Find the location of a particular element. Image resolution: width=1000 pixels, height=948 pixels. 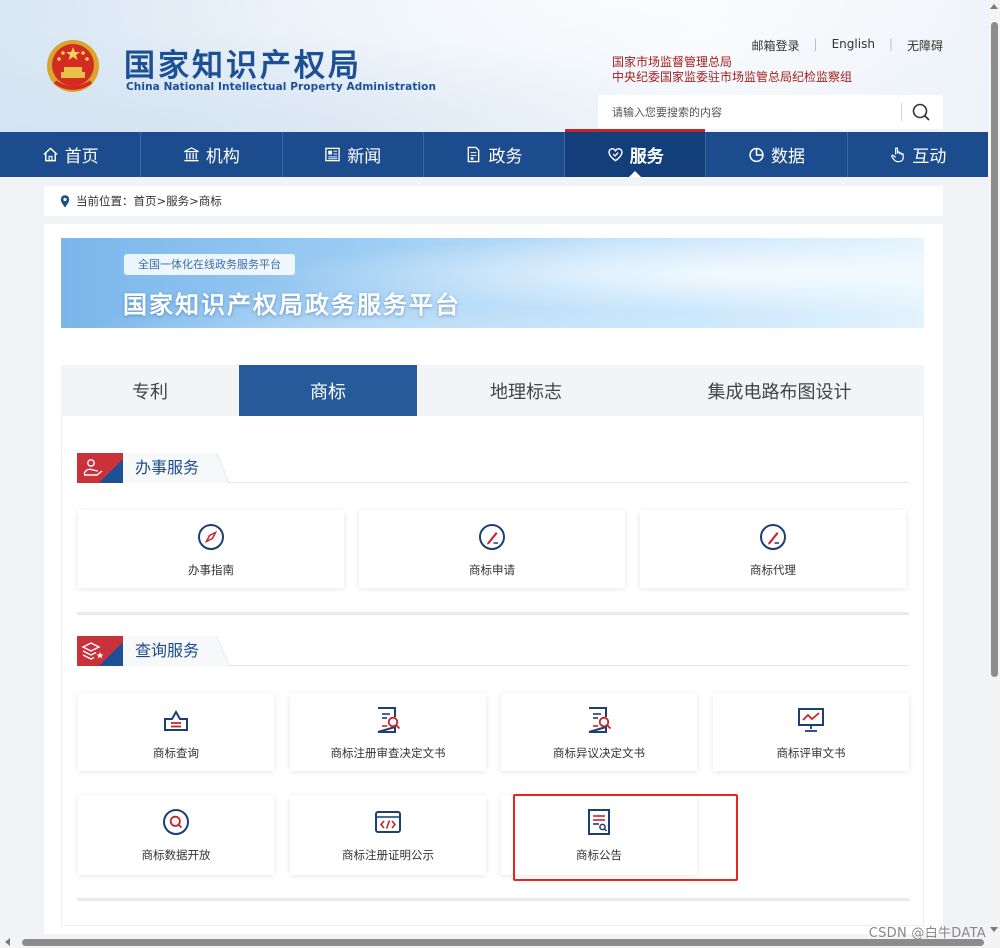

card-label: 商标注册审查决定文书 is located at coordinates (388, 753).